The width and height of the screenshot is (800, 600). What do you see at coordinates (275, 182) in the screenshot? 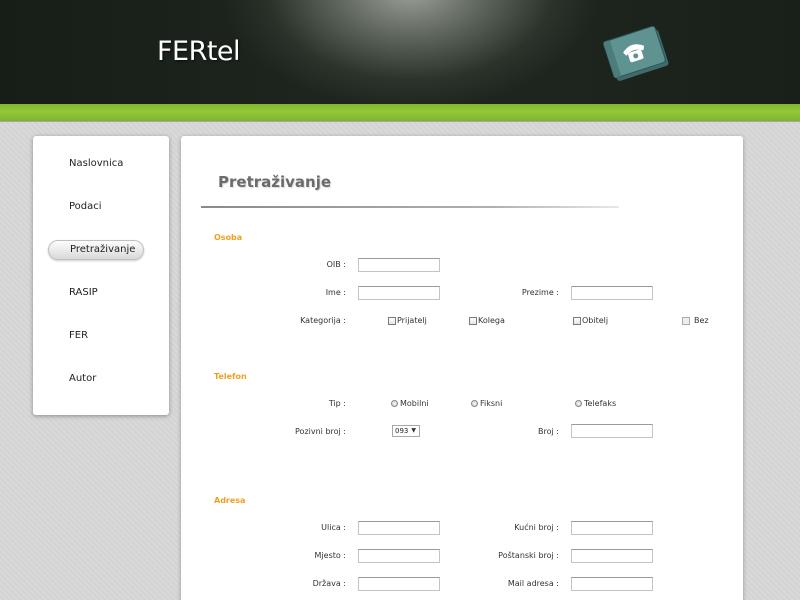
I see `page-title: Pretraživanje` at bounding box center [275, 182].